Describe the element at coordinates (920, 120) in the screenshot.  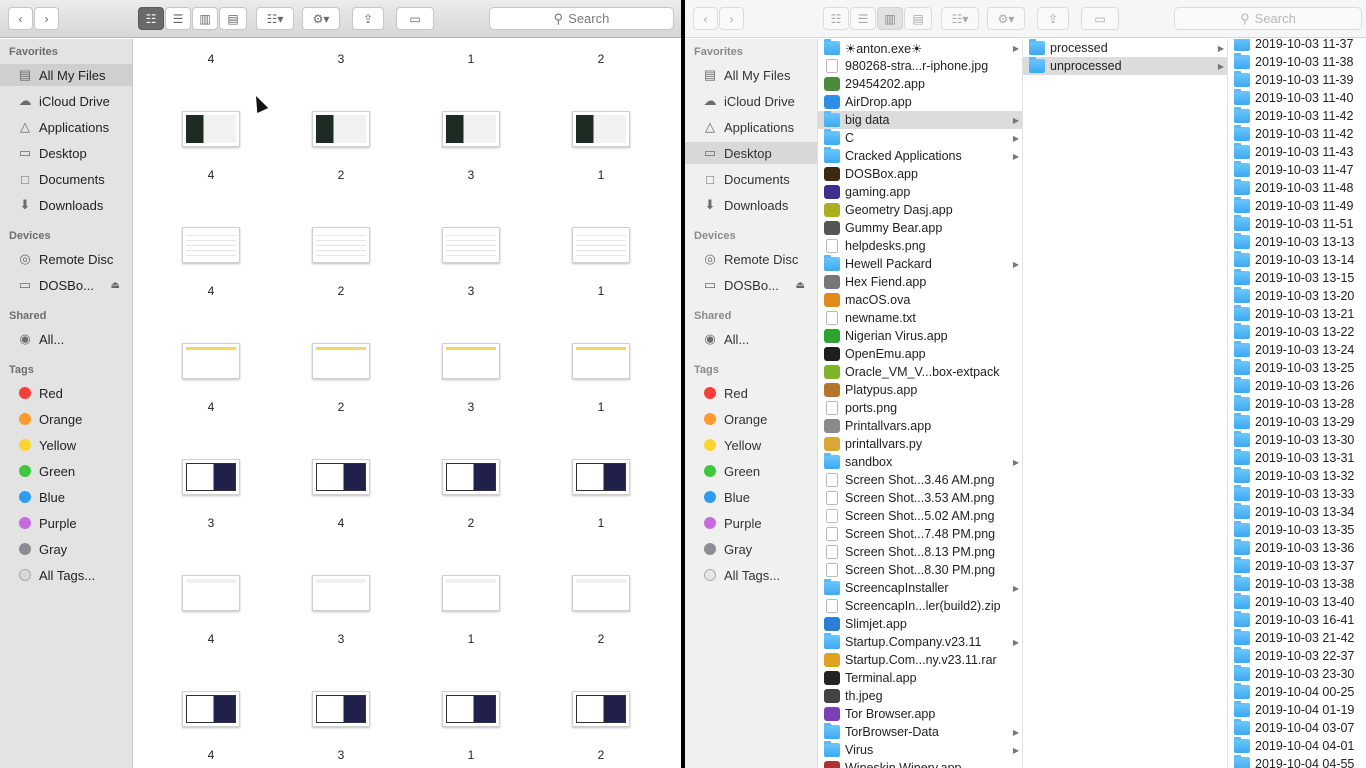
I see `file-row-big-data: big data ▶` at that location.